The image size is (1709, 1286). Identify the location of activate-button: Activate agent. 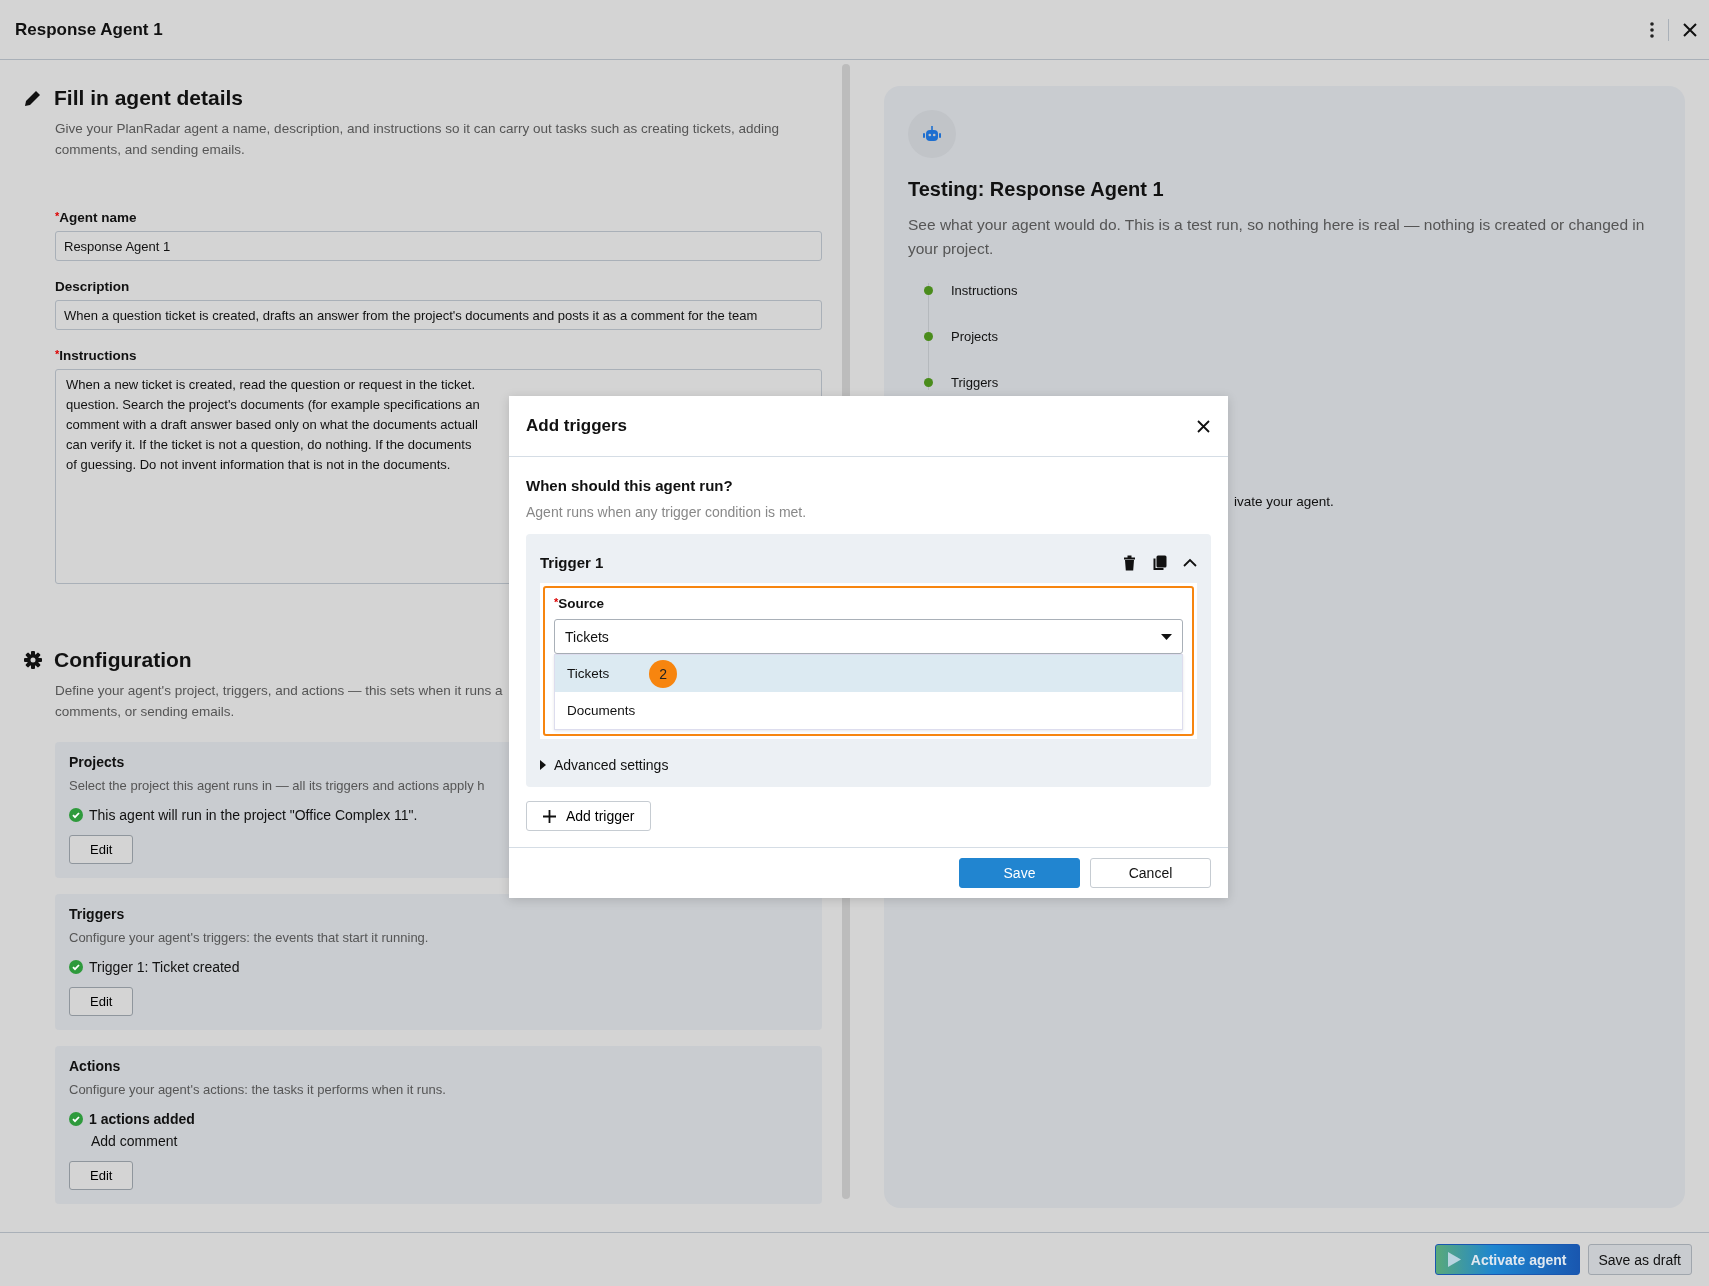
(1507, 1259).